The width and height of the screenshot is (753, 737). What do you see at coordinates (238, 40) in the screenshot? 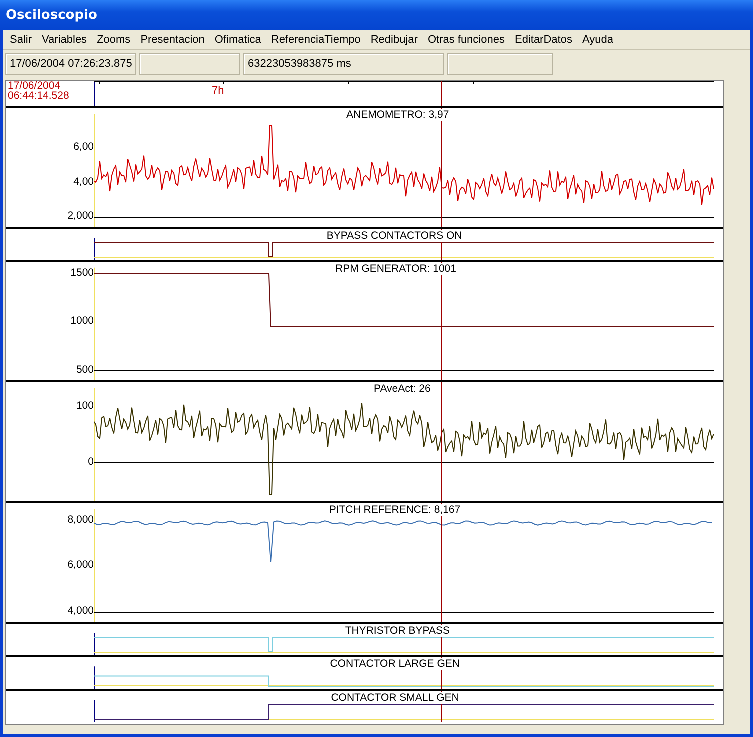
I see `menu-item: Ofimatica` at bounding box center [238, 40].